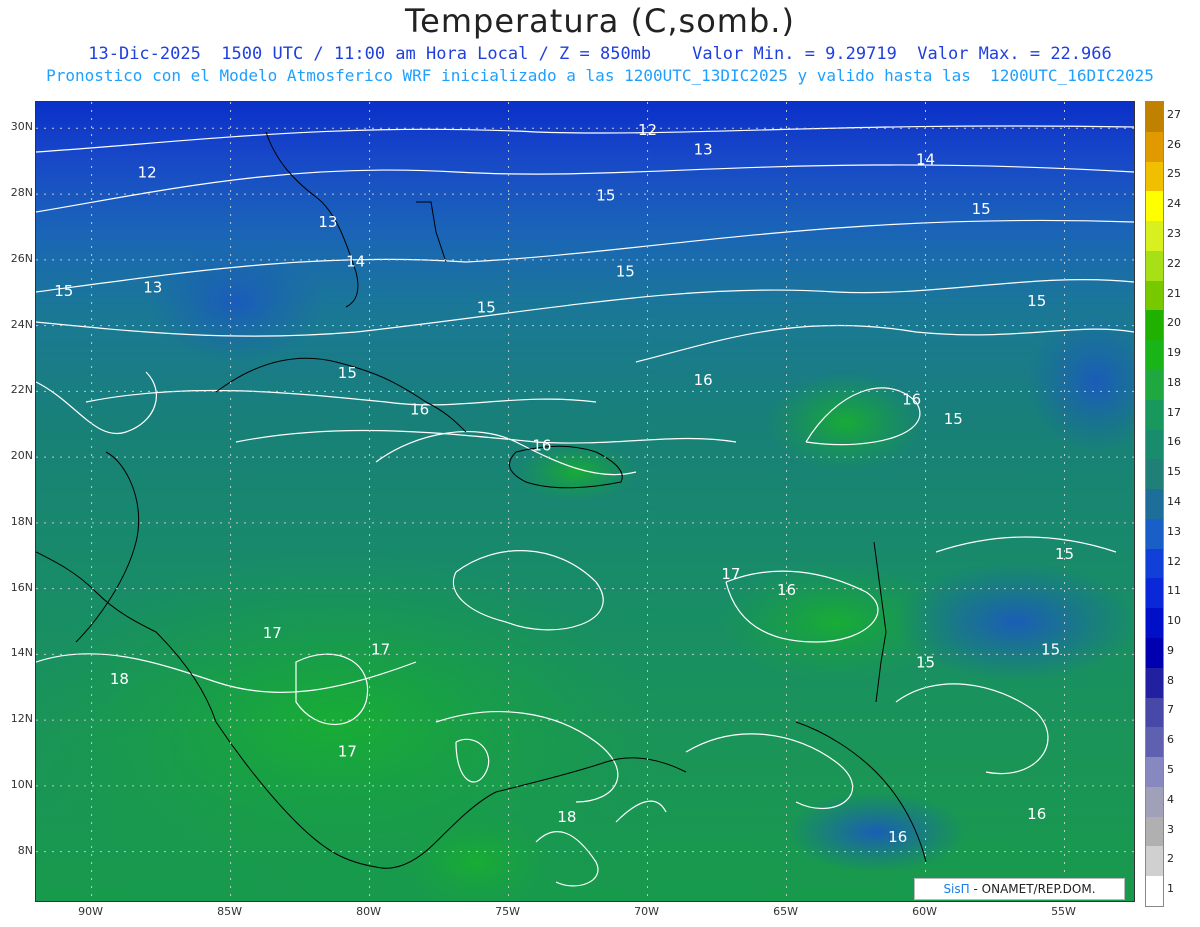 Image resolution: width=1200 pixels, height=927 pixels. I want to click on color-legend-label: 5, so click(1170, 769).